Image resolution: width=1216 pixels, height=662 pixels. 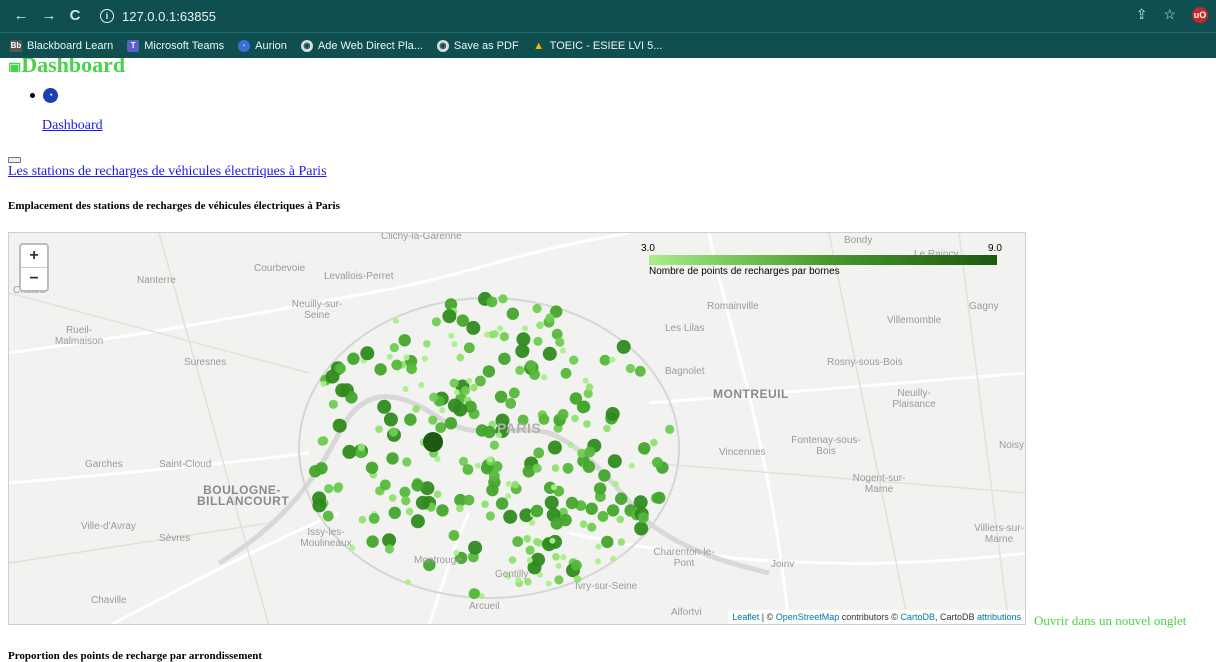 What do you see at coordinates (50, 95) in the screenshot?
I see `gauge-icon: ◔` at bounding box center [50, 95].